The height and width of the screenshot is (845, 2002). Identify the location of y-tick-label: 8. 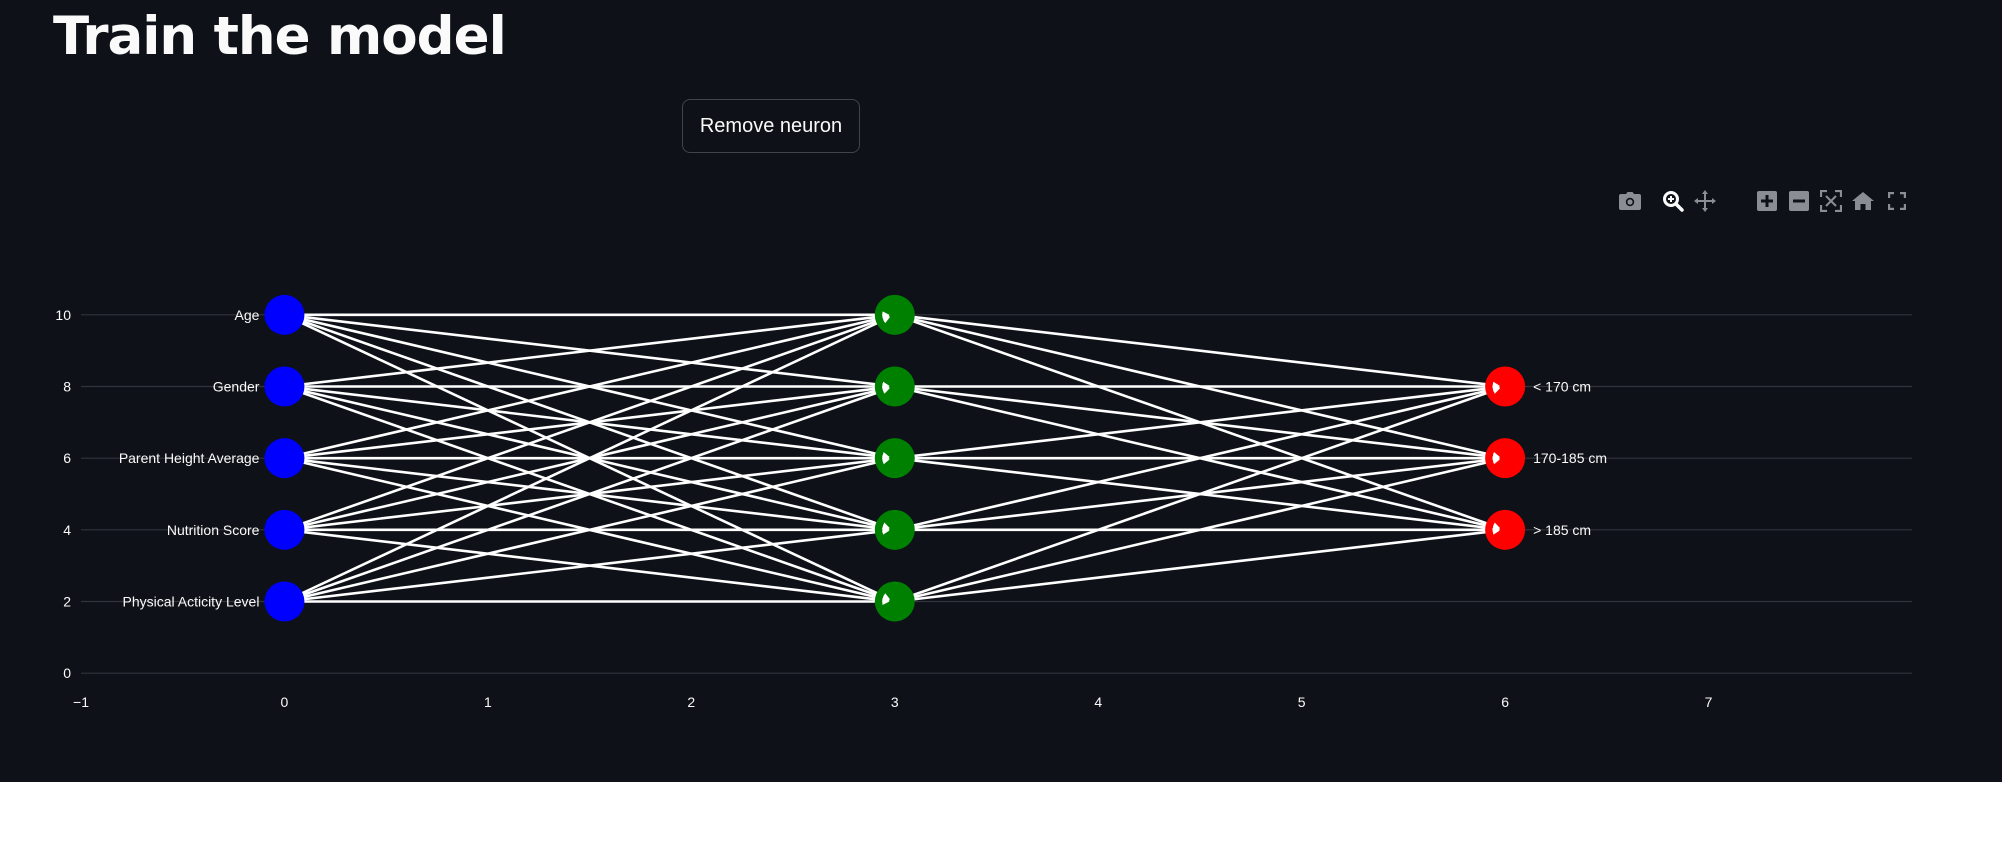
(67, 387).